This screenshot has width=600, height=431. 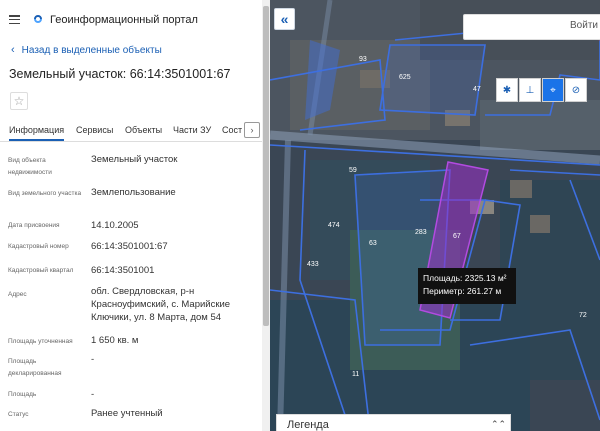 I want to click on attr-value: Земельный участок, so click(x=134, y=159).